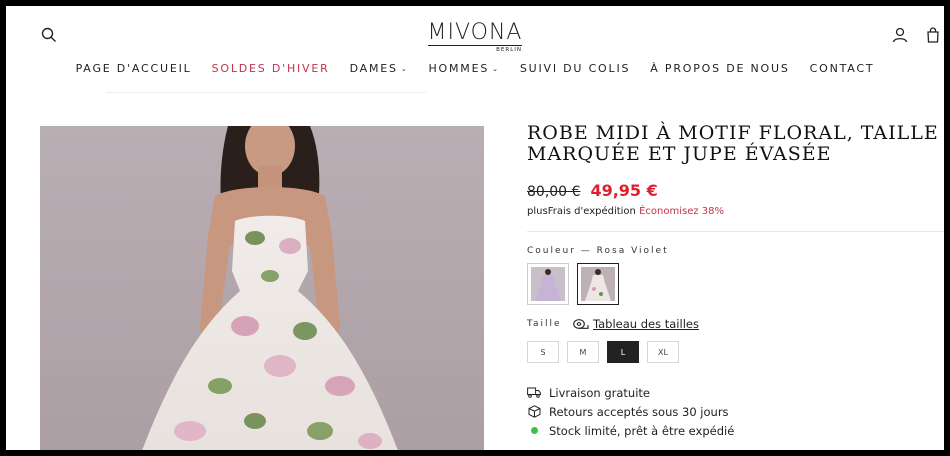 The image size is (950, 456). What do you see at coordinates (583, 352) in the screenshot?
I see `size-option-m: M` at bounding box center [583, 352].